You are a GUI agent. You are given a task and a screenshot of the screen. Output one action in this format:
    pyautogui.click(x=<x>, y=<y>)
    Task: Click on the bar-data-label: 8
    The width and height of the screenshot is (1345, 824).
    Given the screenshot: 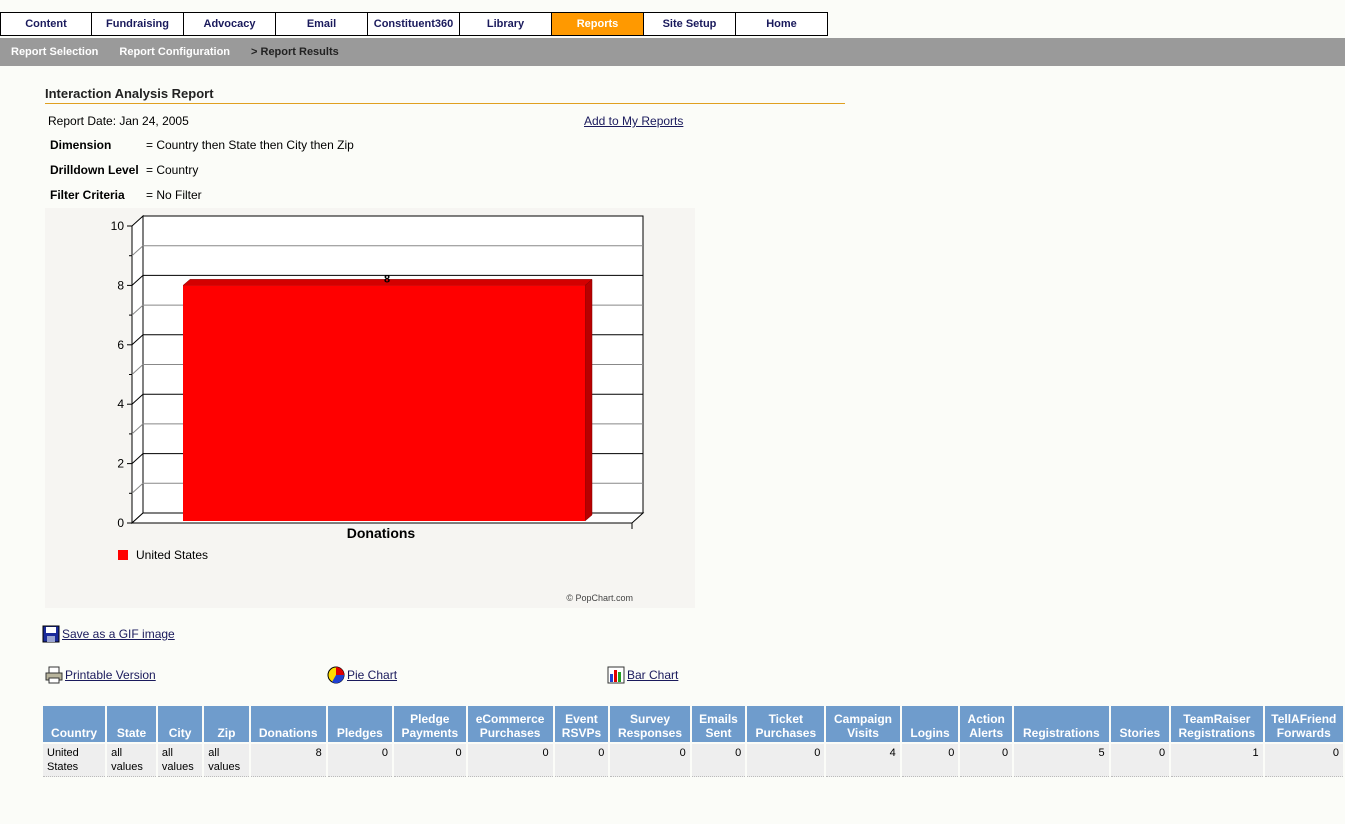 What is the action you would take?
    pyautogui.click(x=387, y=279)
    